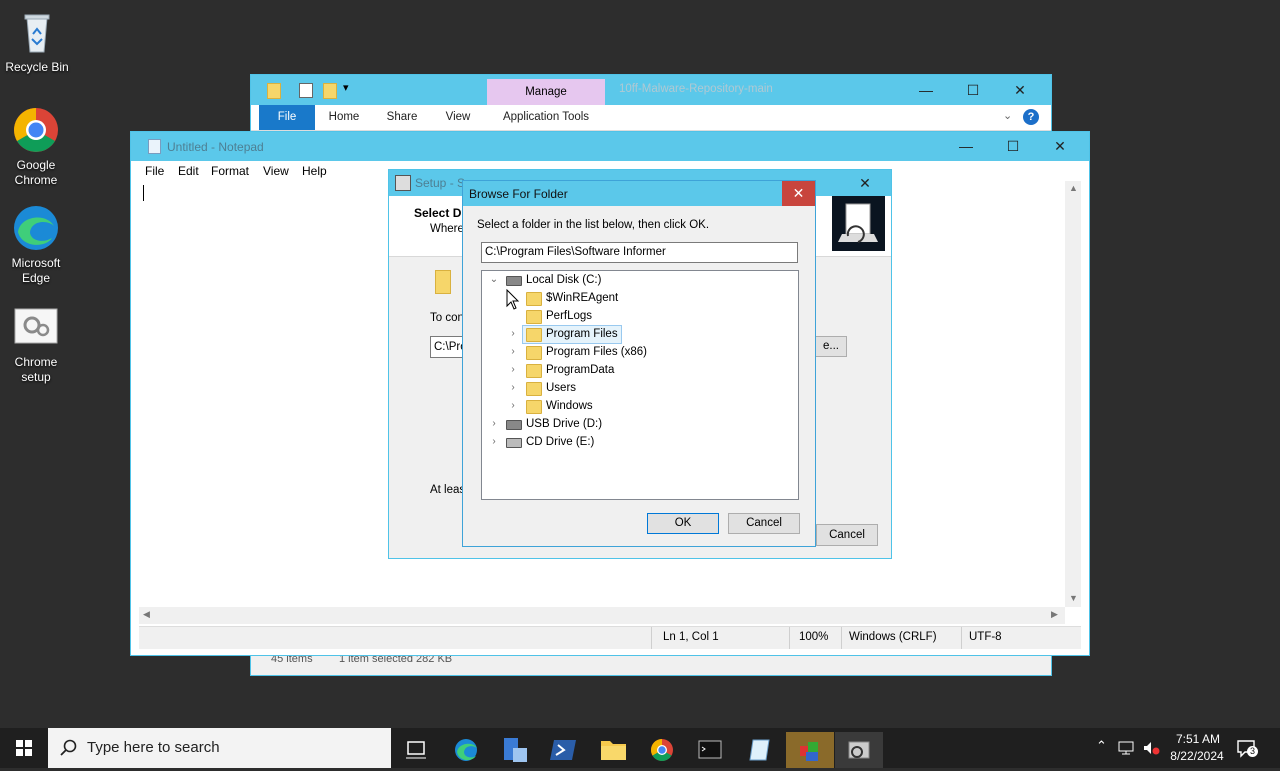  Describe the element at coordinates (1031, 117) in the screenshot. I see `help-icon: ?` at that location.